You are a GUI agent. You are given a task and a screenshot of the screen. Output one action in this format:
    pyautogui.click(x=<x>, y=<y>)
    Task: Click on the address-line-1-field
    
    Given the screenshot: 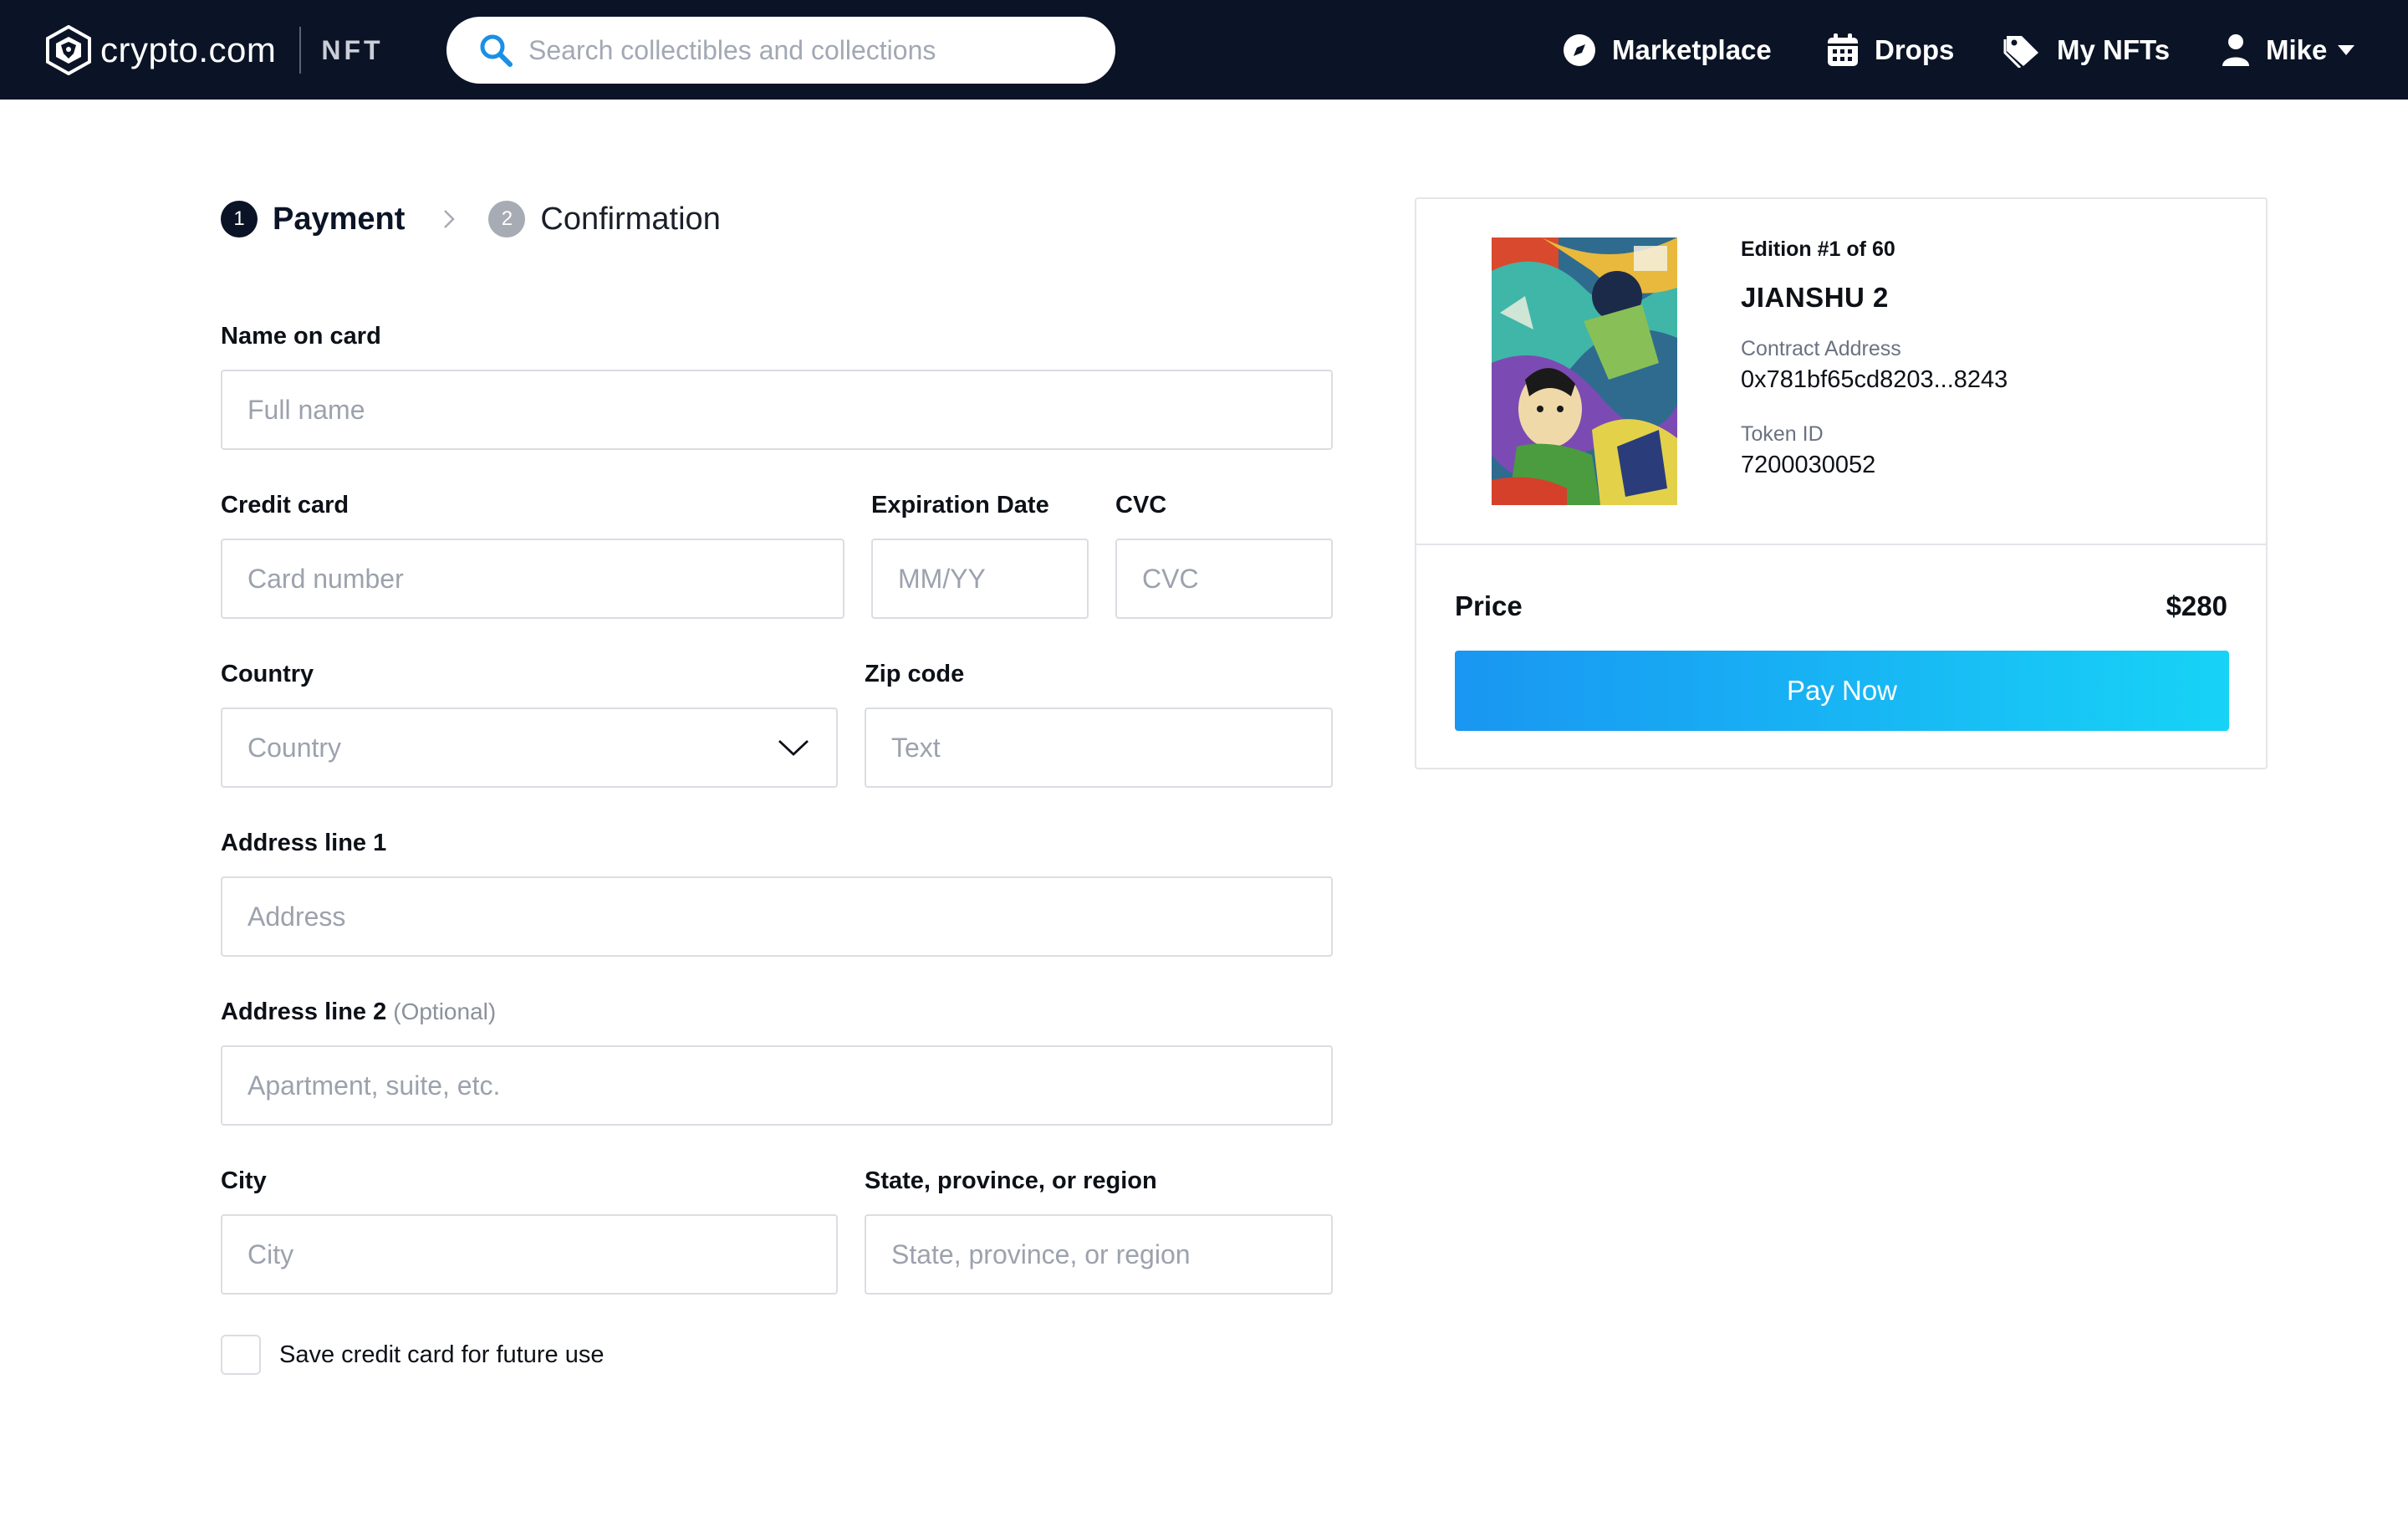 What is the action you would take?
    pyautogui.click(x=777, y=917)
    